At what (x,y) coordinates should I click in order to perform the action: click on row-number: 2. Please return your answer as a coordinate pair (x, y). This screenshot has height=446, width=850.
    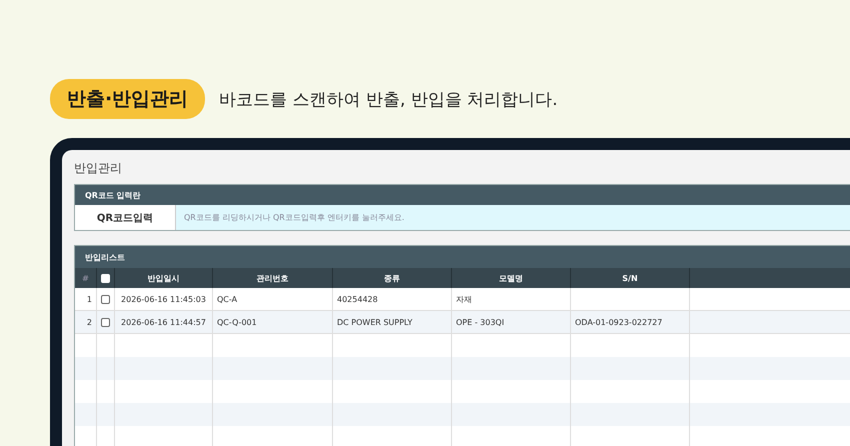
    Looking at the image, I should click on (86, 322).